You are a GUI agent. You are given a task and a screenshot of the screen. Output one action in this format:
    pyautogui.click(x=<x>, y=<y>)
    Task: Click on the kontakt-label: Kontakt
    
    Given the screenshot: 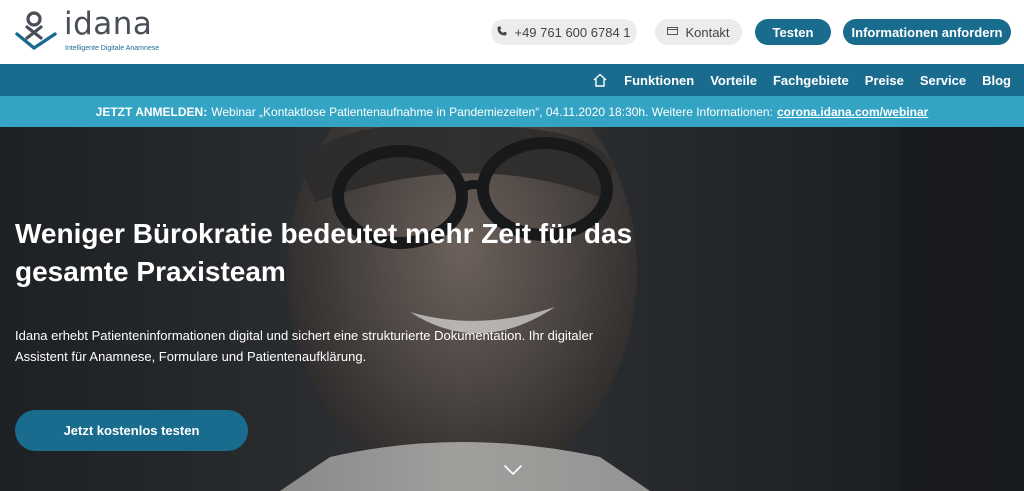 What is the action you would take?
    pyautogui.click(x=707, y=32)
    